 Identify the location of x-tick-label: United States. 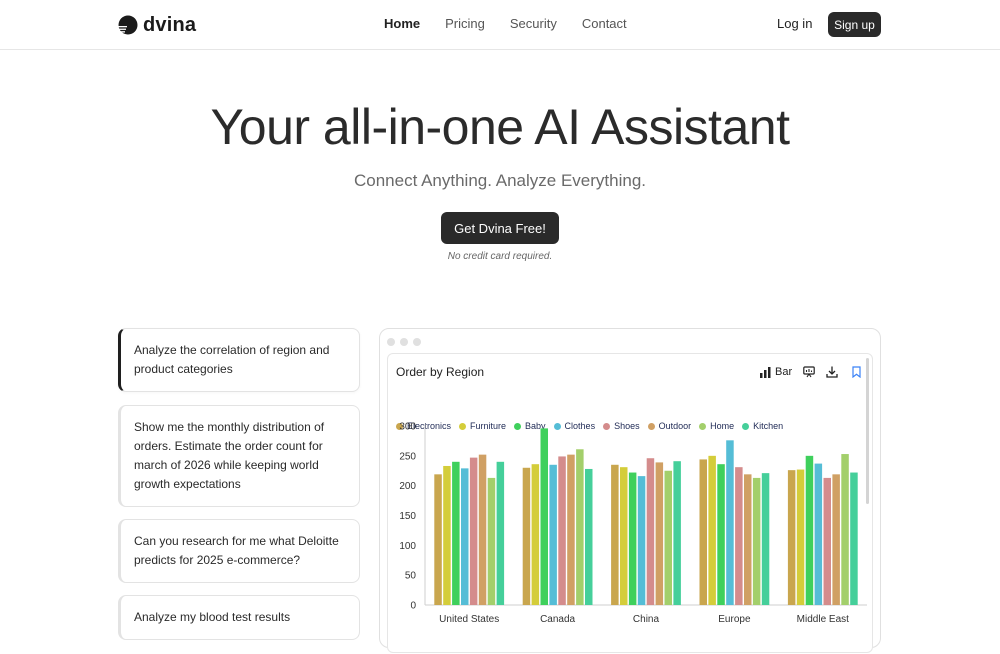
(469, 619).